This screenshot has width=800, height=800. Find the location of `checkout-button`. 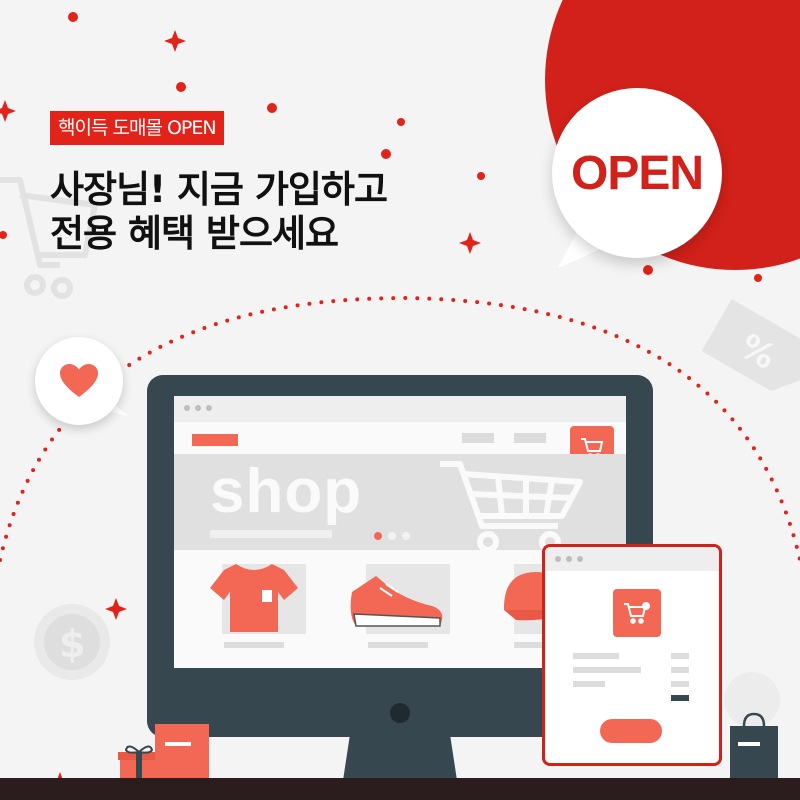

checkout-button is located at coordinates (631, 731).